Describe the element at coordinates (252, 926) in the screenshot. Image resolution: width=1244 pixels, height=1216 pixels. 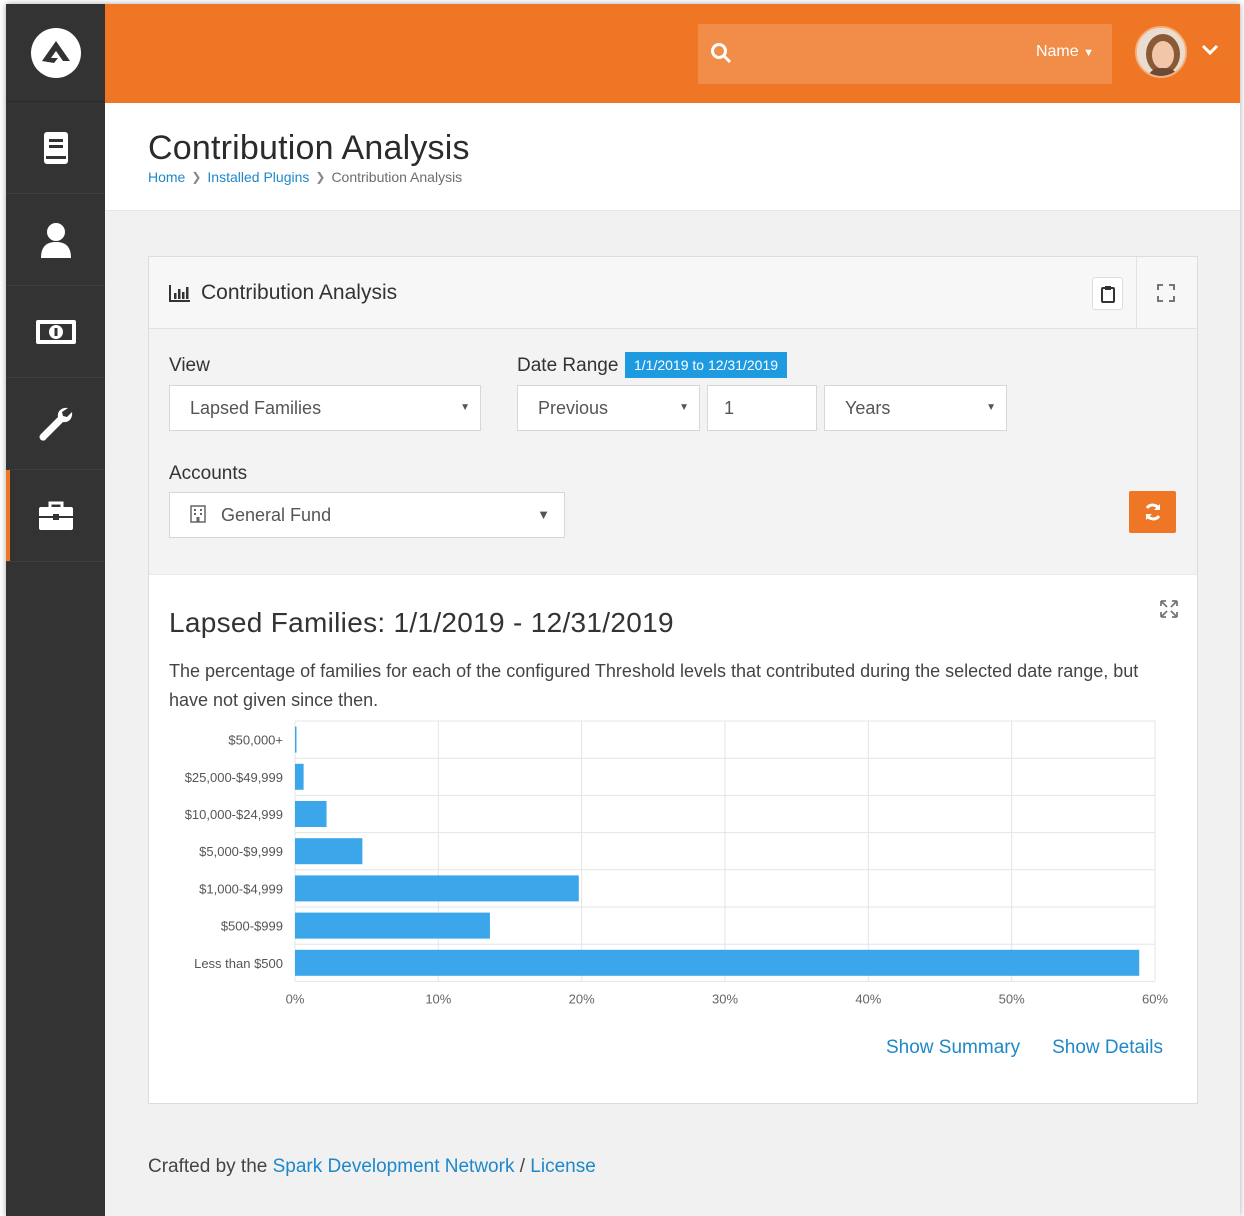
I see `category-label: $500-$999` at that location.